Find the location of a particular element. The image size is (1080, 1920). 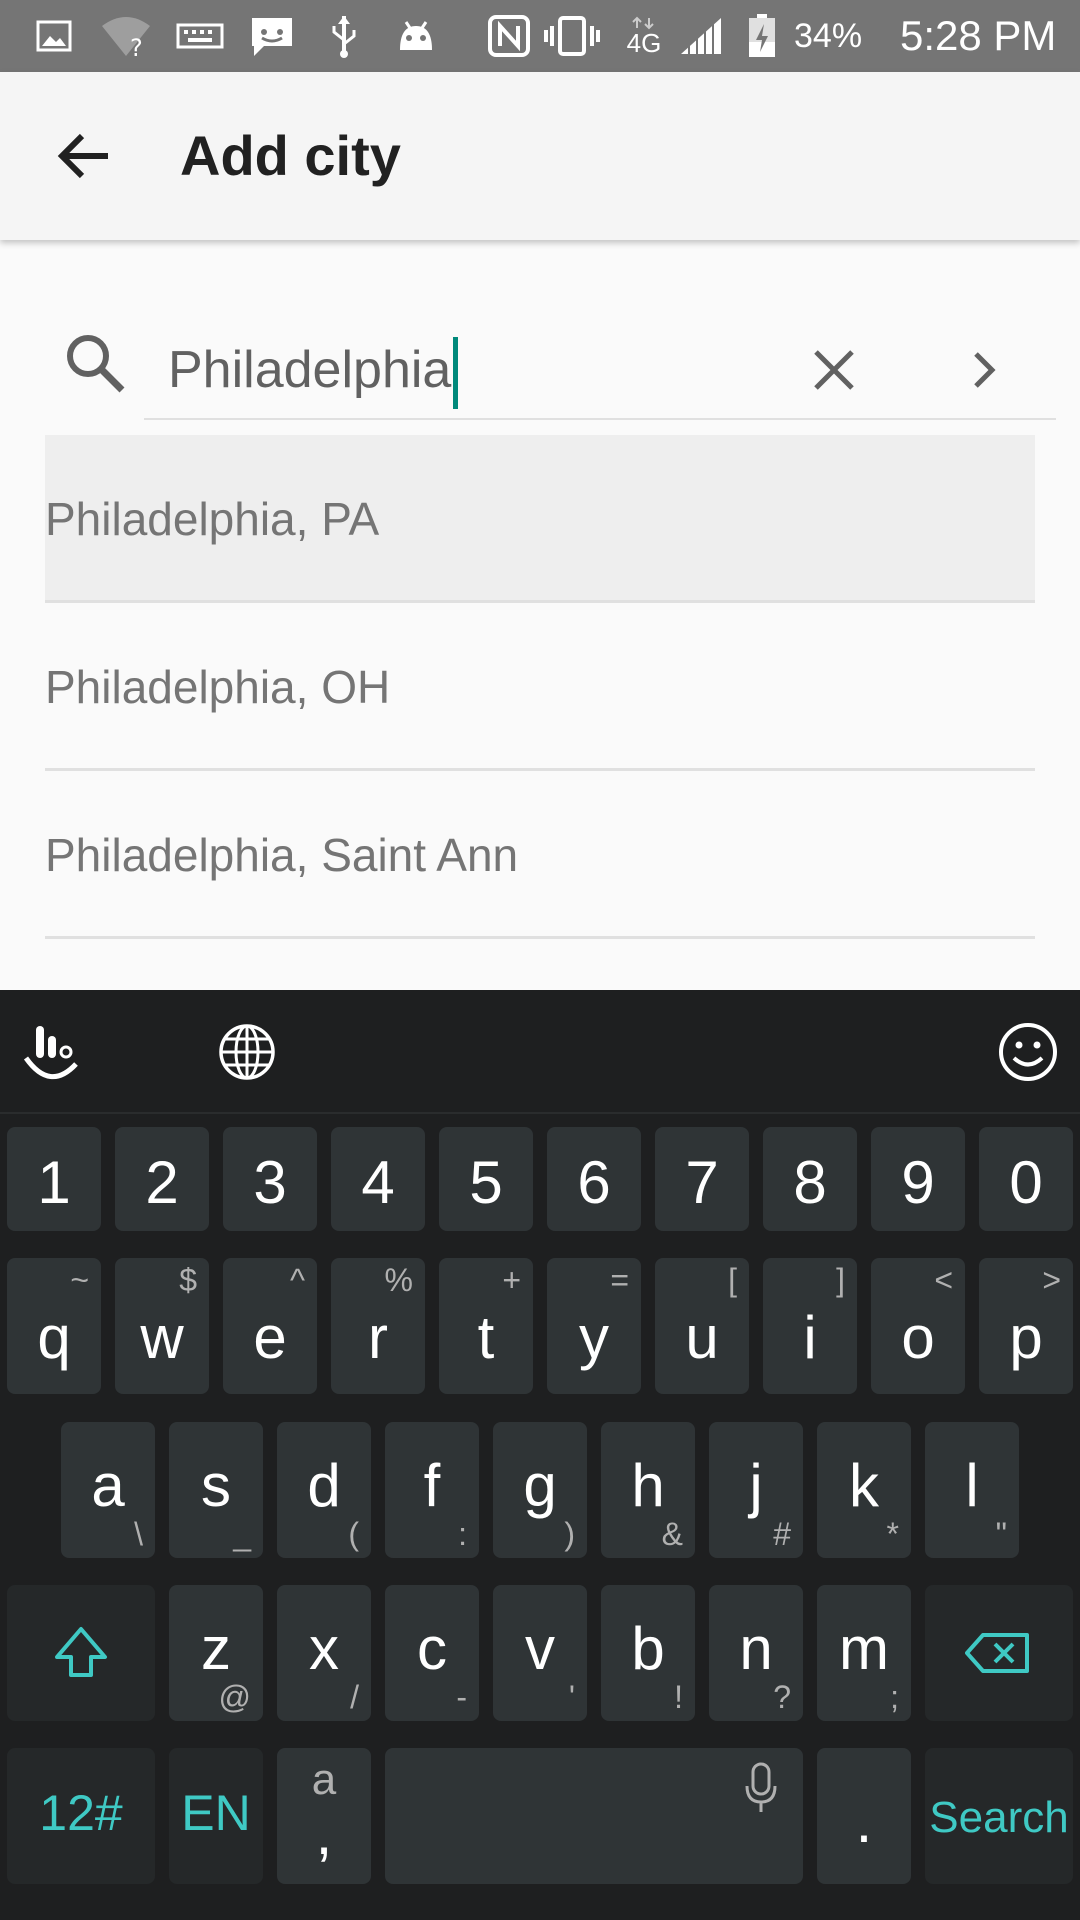

key-w: $ w is located at coordinates (162, 1326).